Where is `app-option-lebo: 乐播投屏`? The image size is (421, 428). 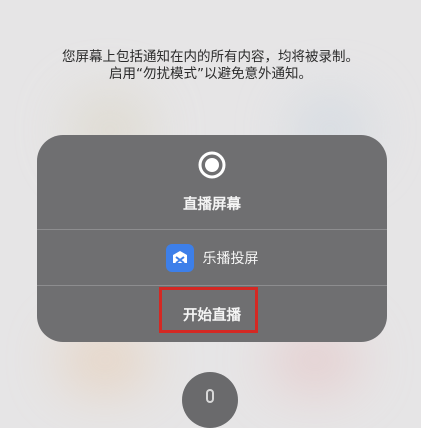 app-option-lebo: 乐播投屏 is located at coordinates (212, 257).